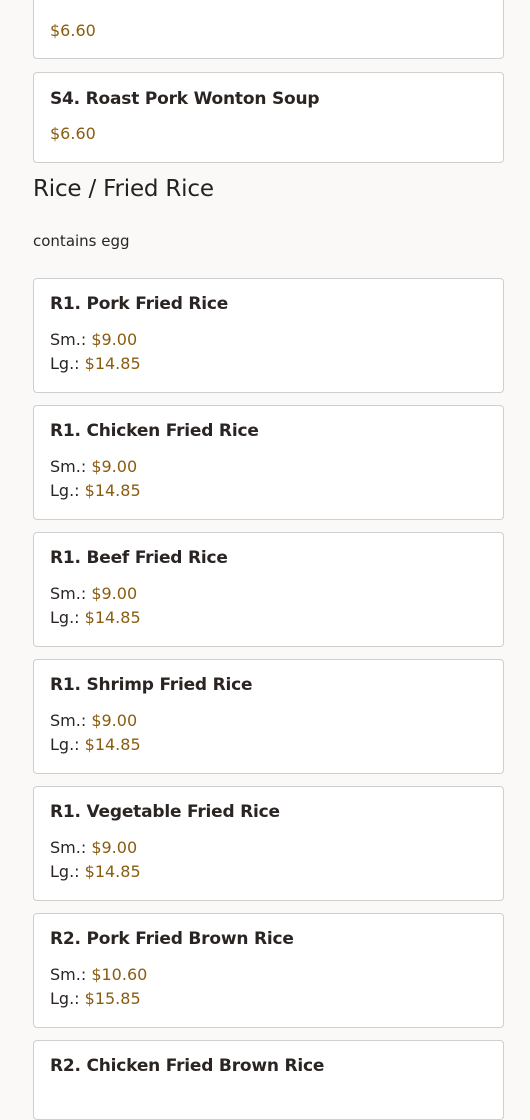 The width and height of the screenshot is (530, 1120). I want to click on item-name: R1. Beef Fried Rice, so click(139, 558).